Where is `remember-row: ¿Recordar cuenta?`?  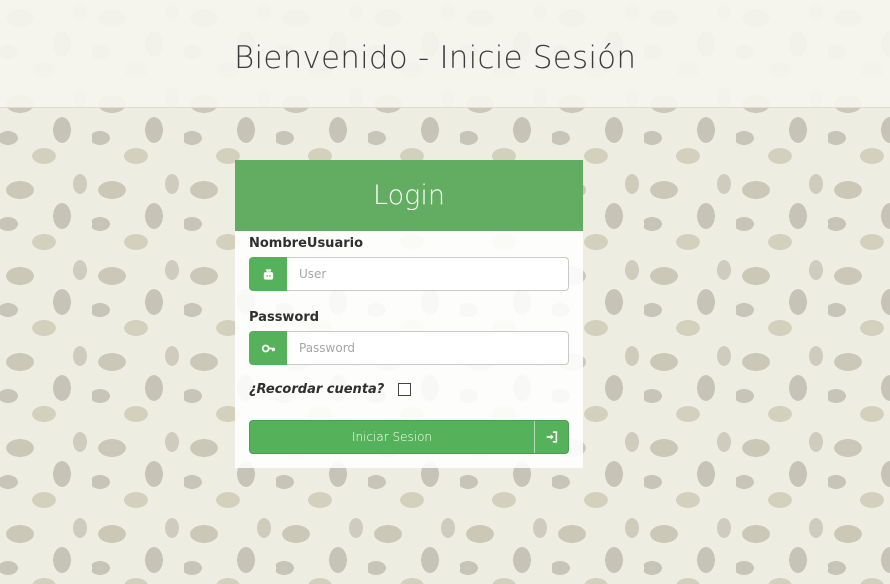 remember-row: ¿Recordar cuenta? is located at coordinates (330, 389).